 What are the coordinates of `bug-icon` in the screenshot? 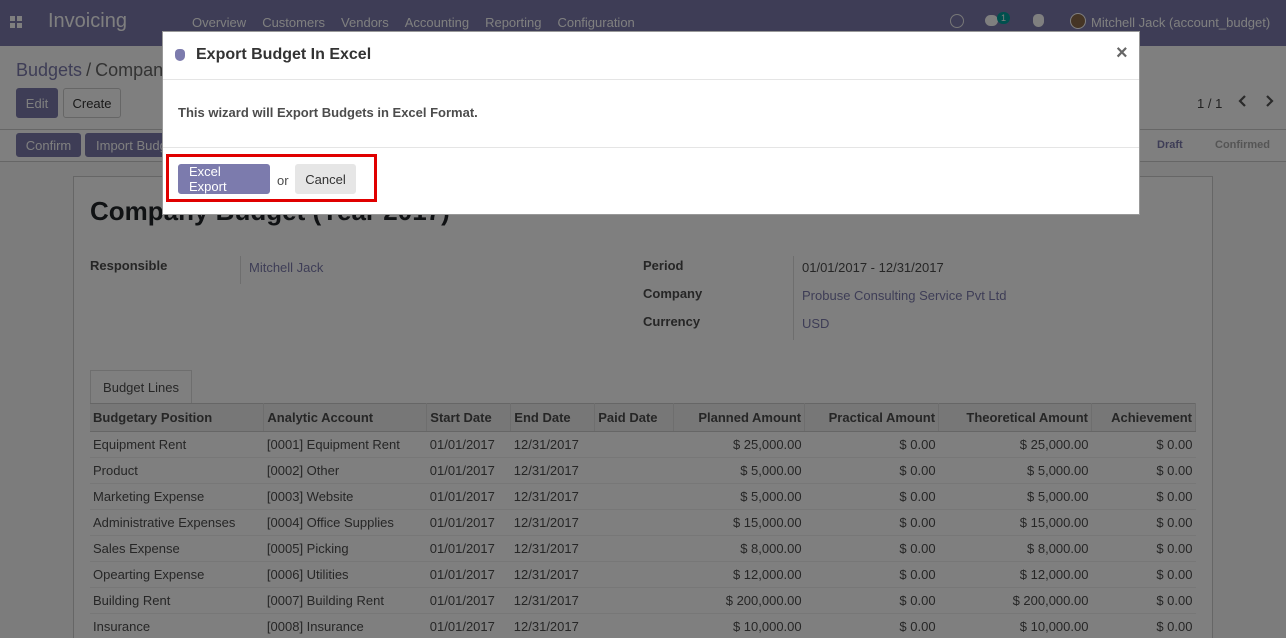 It's located at (180, 55).